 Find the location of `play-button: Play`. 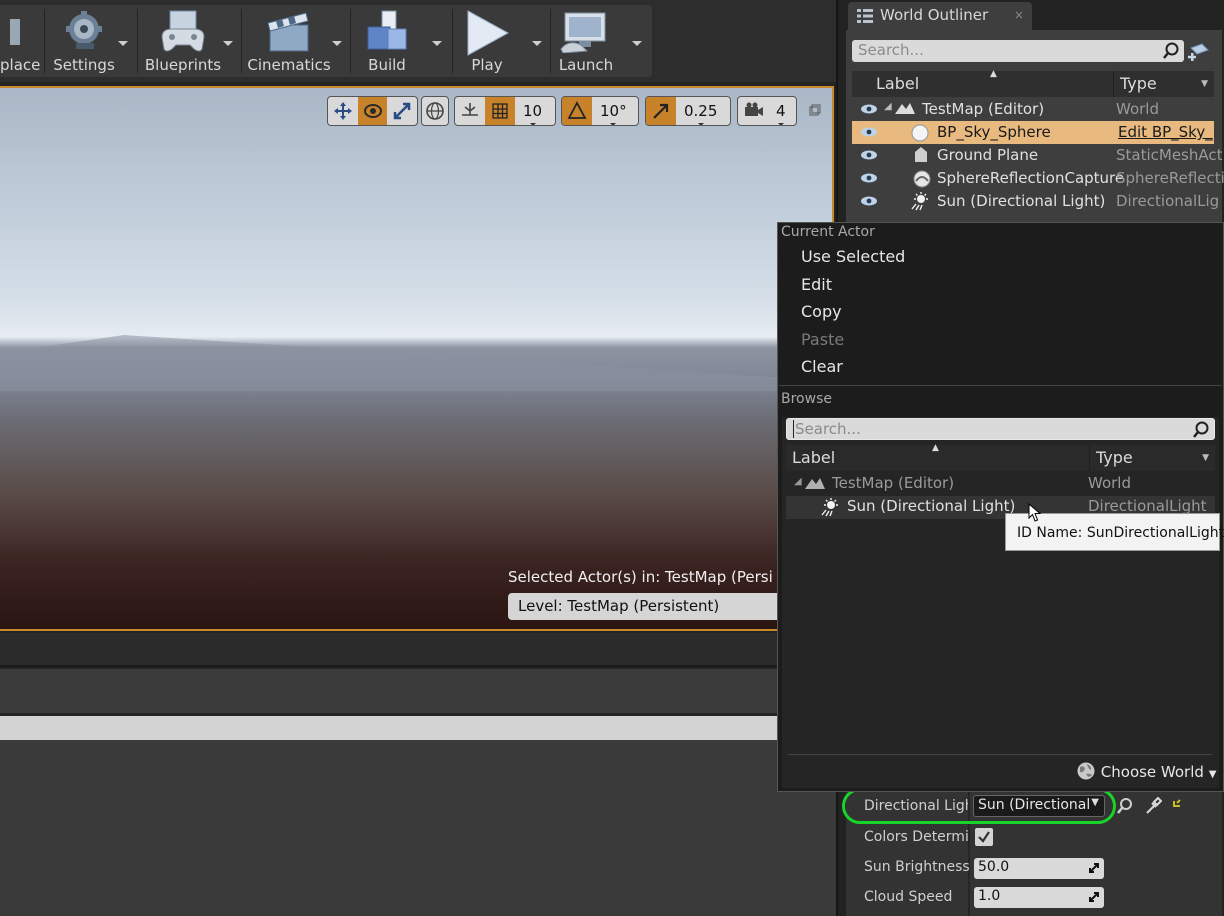

play-button: Play is located at coordinates (487, 41).